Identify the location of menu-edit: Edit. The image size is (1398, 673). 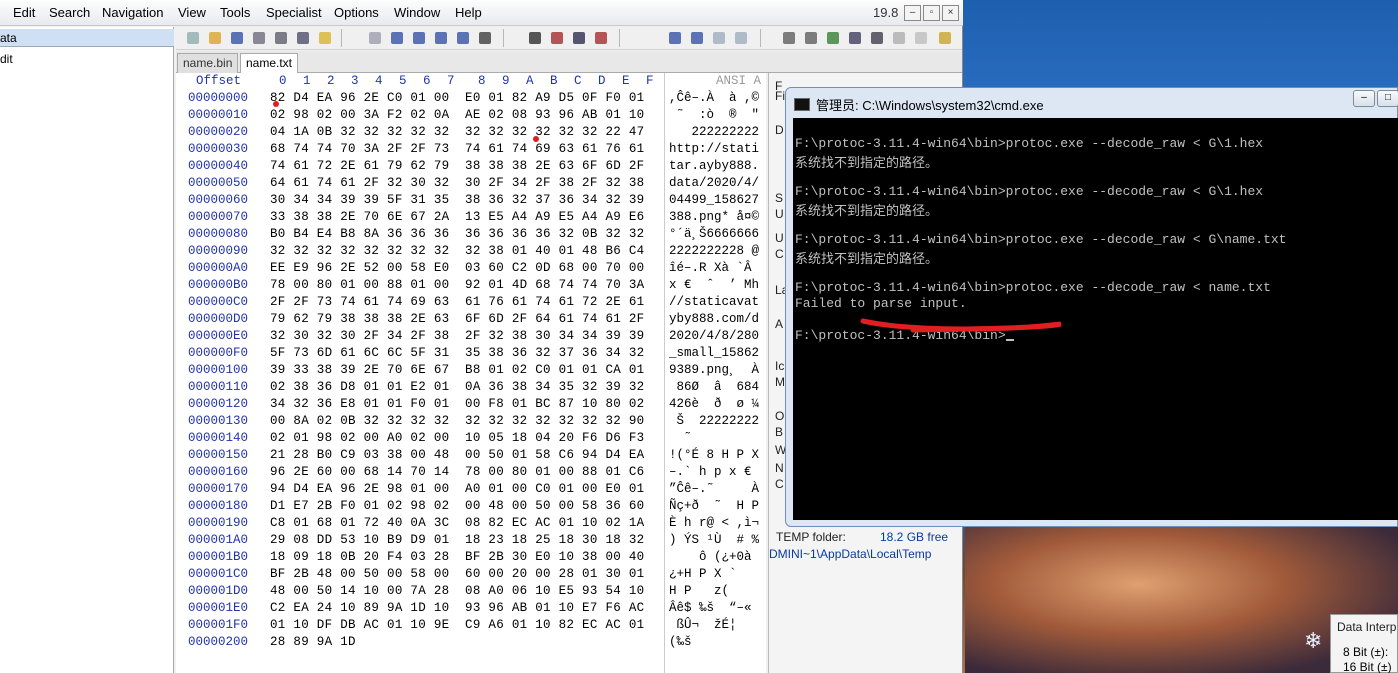
(24, 12).